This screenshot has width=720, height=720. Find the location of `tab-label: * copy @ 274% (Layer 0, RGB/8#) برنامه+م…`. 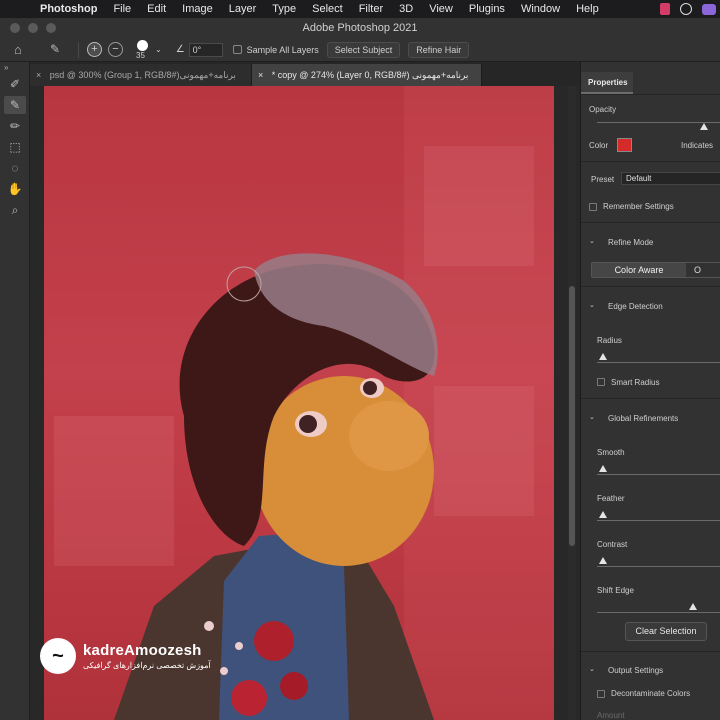

tab-label: * copy @ 274% (Layer 0, RGB/8#) برنامه+م… is located at coordinates (370, 75).